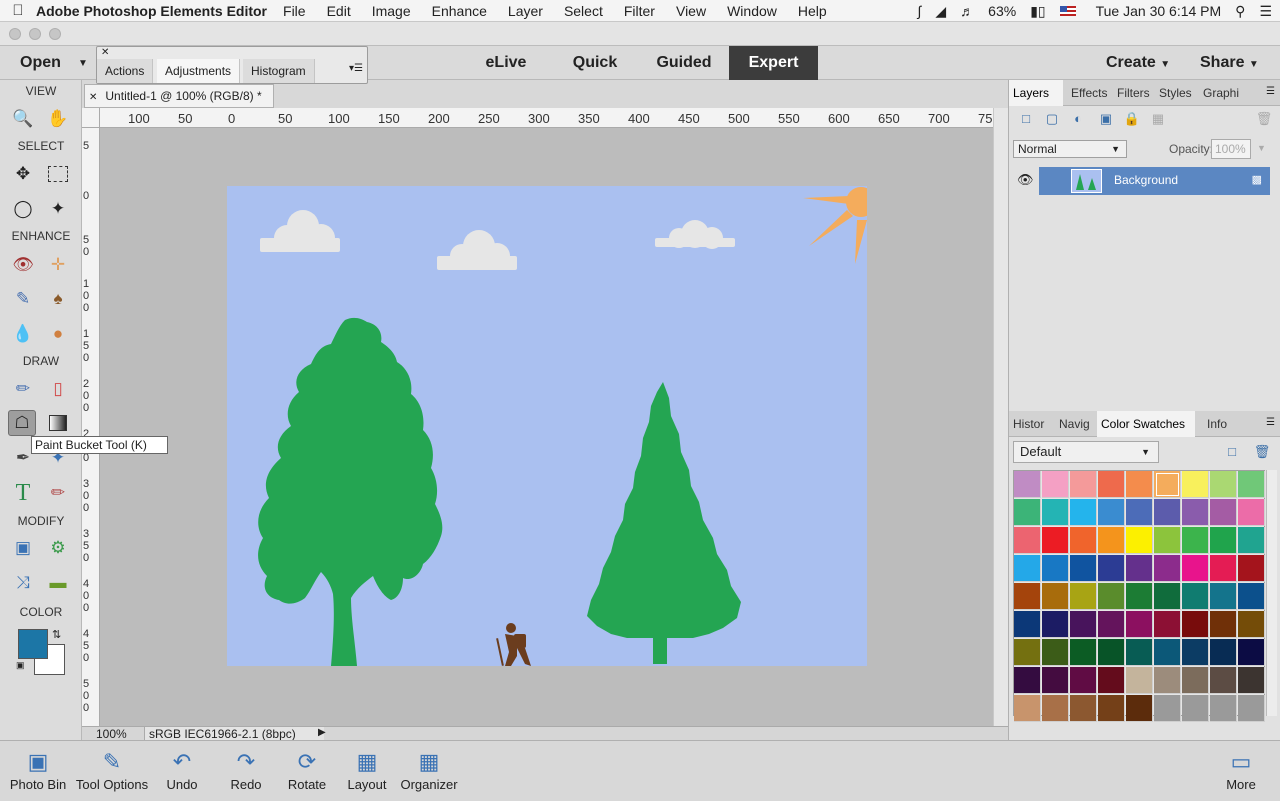  Describe the element at coordinates (58, 209) in the screenshot. I see `magic-wand-tool-icon: ✦` at that location.